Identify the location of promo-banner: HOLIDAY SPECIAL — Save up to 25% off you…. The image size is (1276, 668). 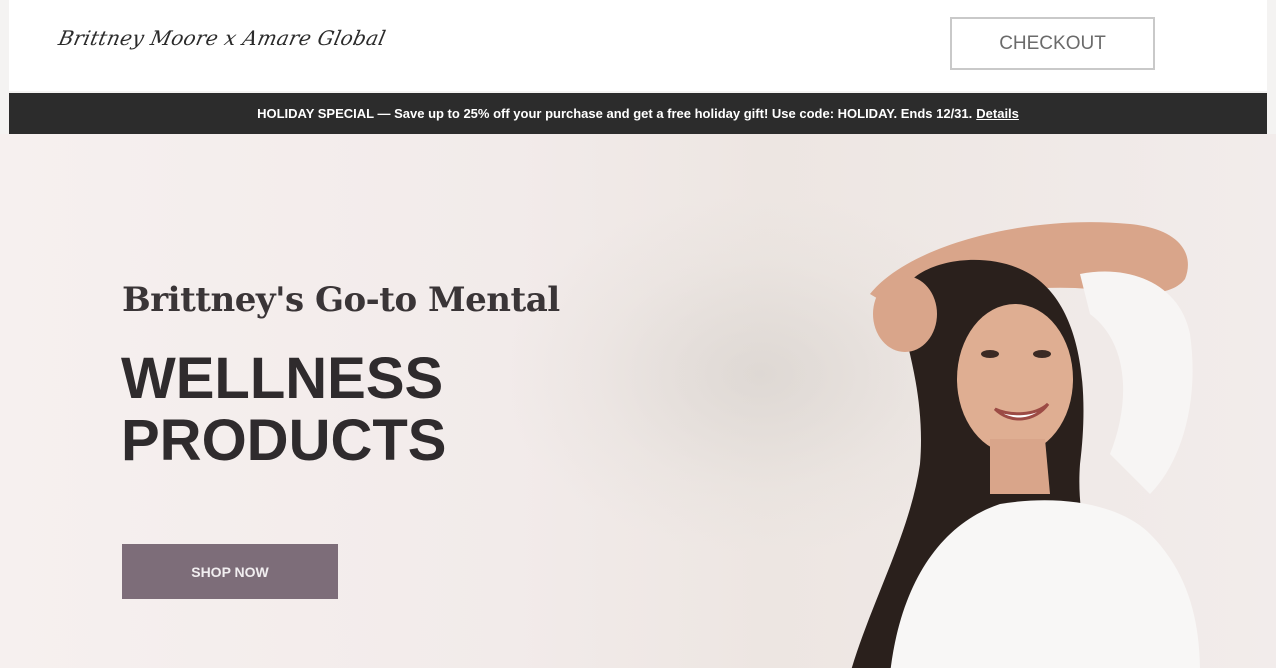
(638, 113).